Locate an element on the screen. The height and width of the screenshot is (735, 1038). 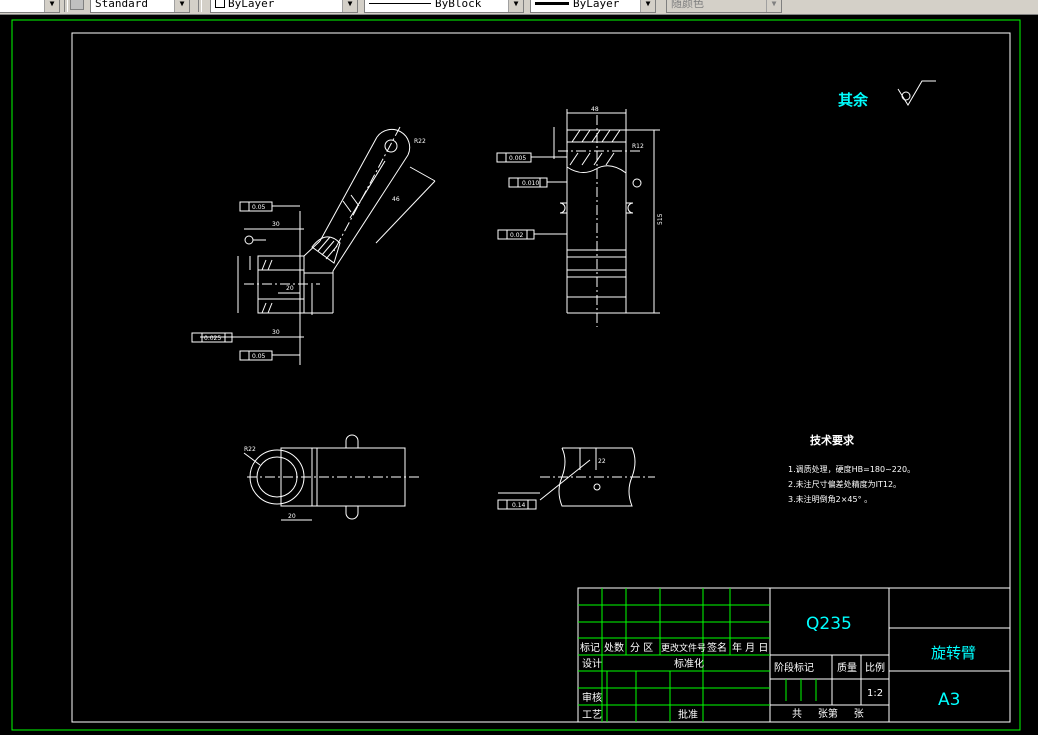
lineweight-select: ByLayer ▼ is located at coordinates (593, 6).